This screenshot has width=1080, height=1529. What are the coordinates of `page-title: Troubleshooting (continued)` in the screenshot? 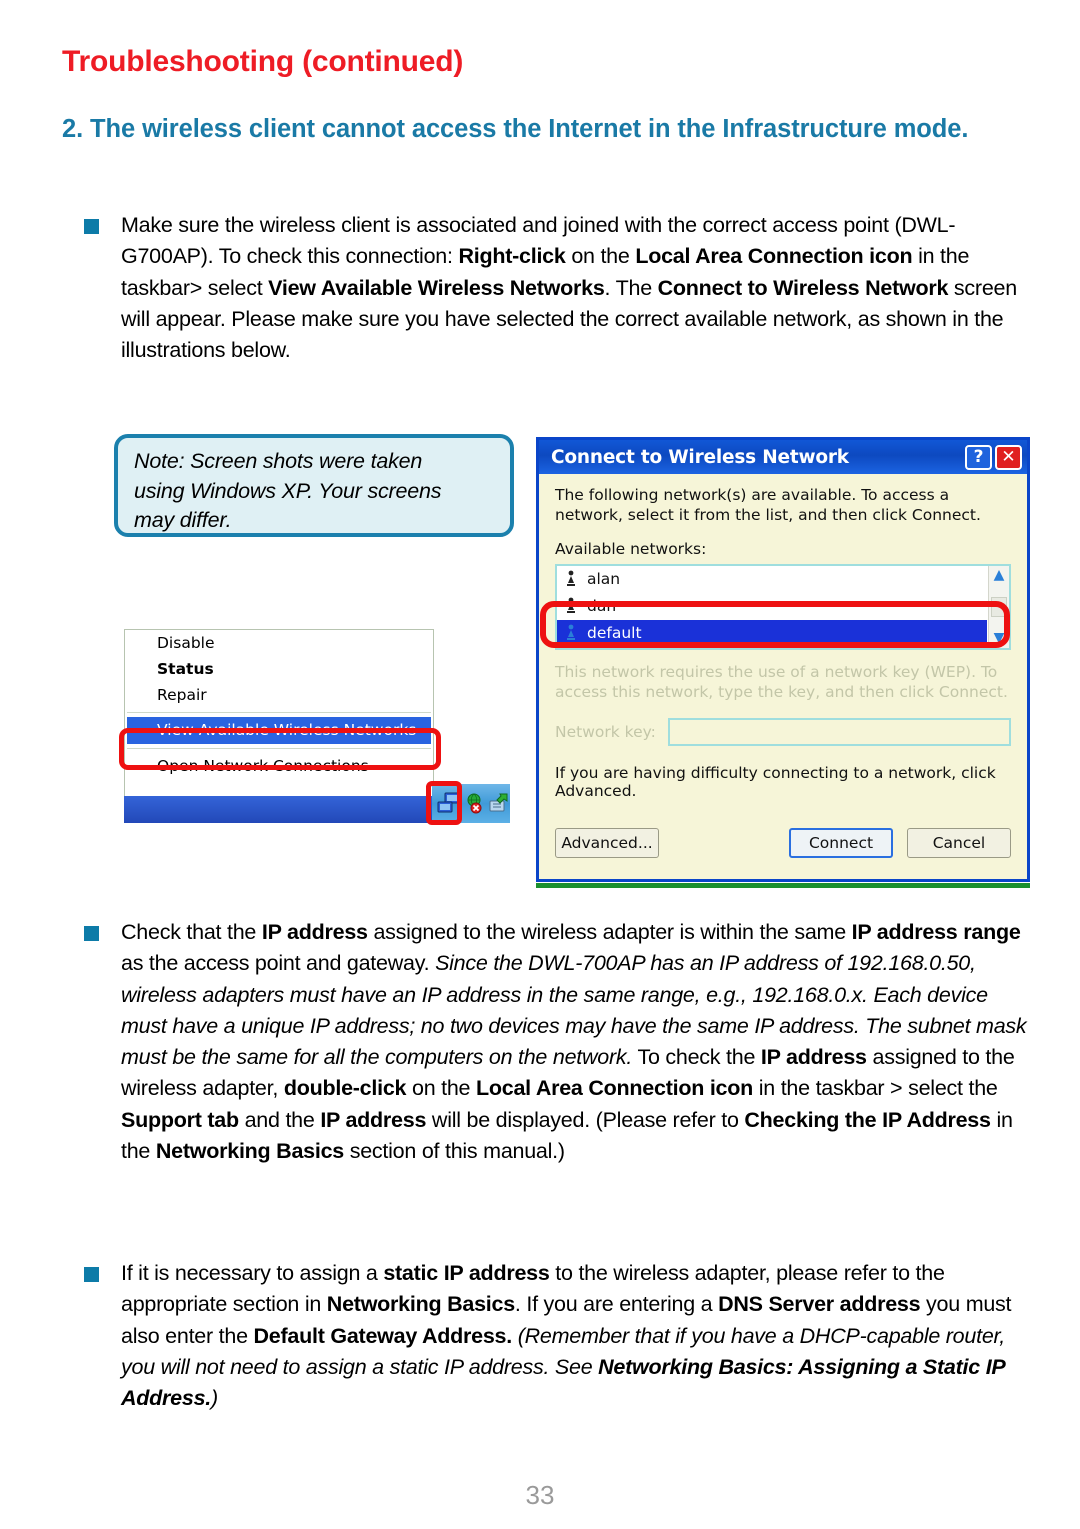 It's located at (263, 61).